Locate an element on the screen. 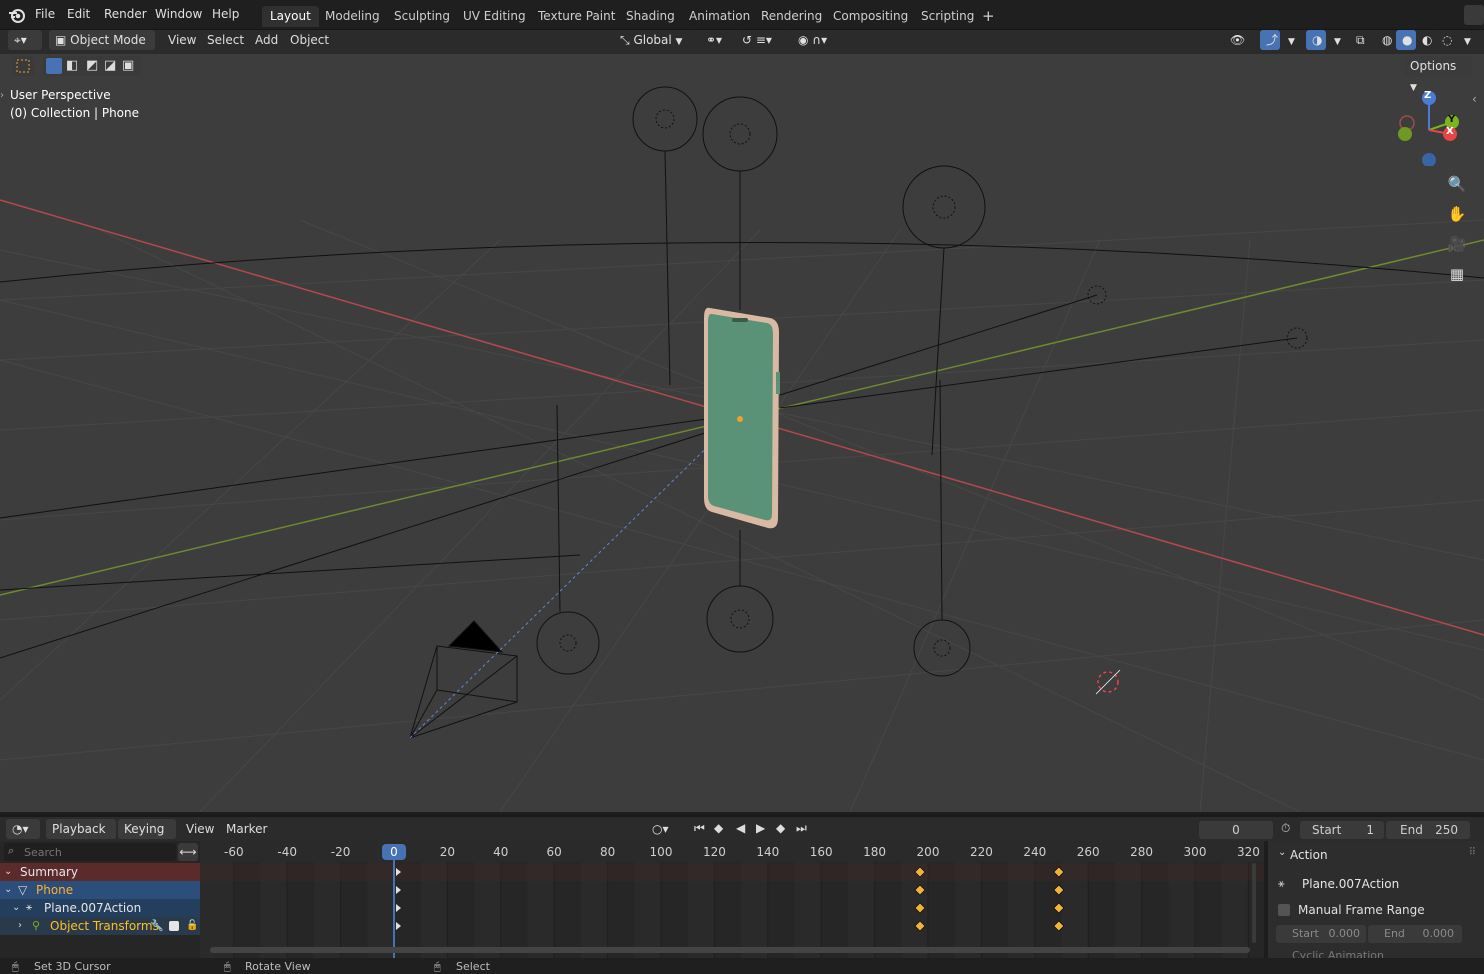  gizmo-toggle: ⤴ is located at coordinates (1270, 40).